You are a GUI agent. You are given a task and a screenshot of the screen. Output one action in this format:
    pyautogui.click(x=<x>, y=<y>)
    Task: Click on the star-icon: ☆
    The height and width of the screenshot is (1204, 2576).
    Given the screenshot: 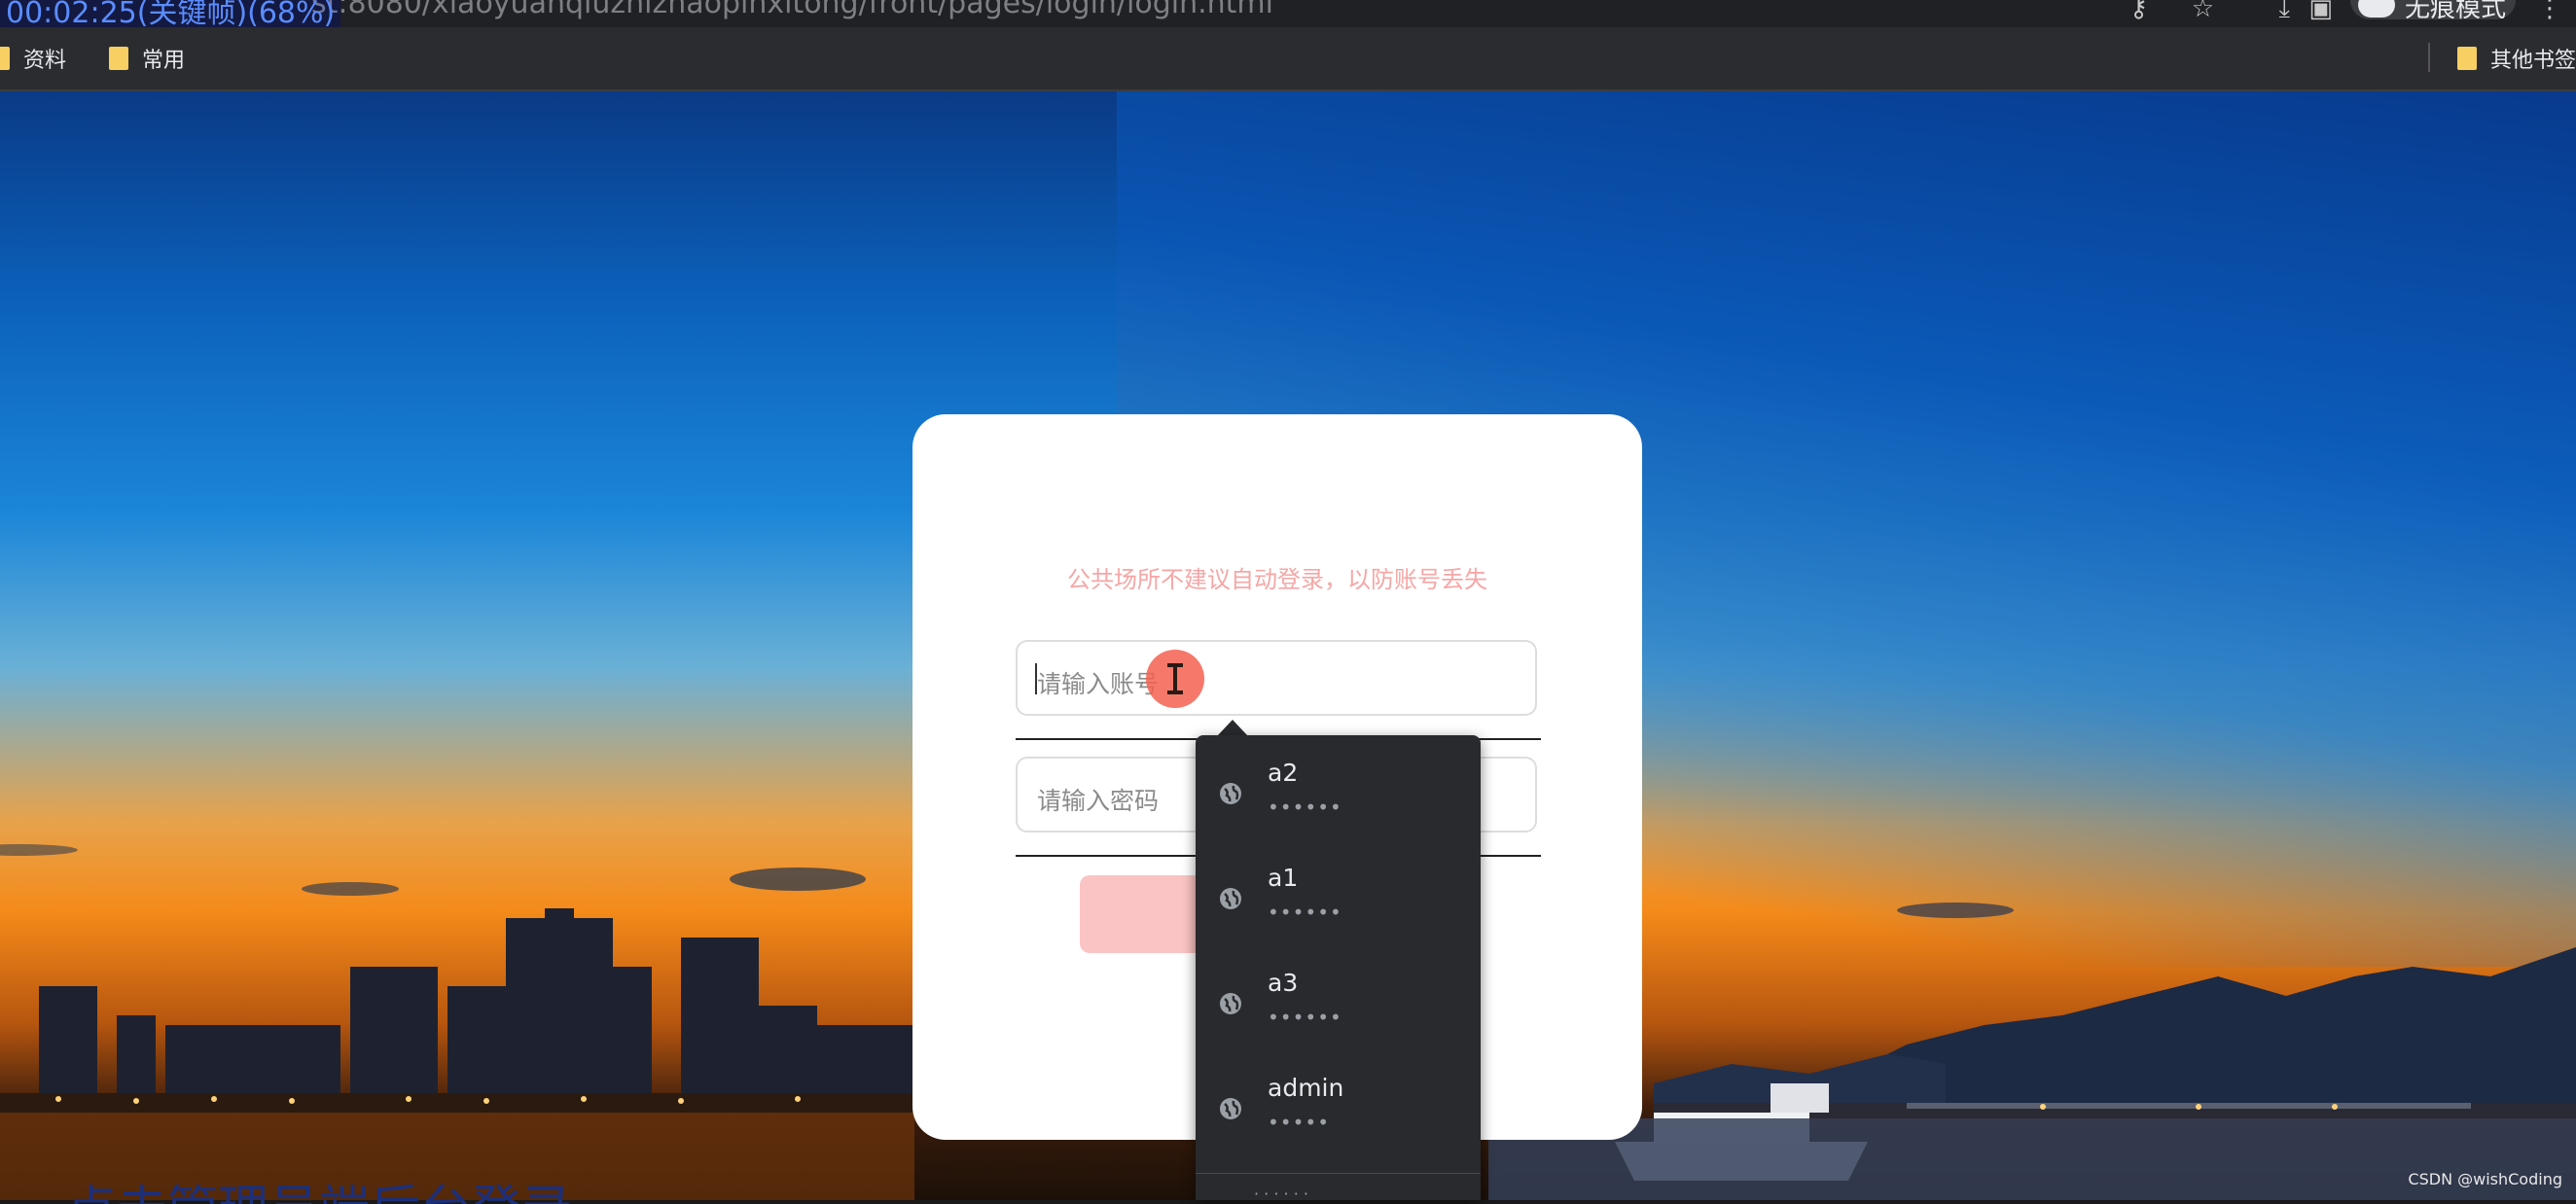 What is the action you would take?
    pyautogui.click(x=2203, y=12)
    